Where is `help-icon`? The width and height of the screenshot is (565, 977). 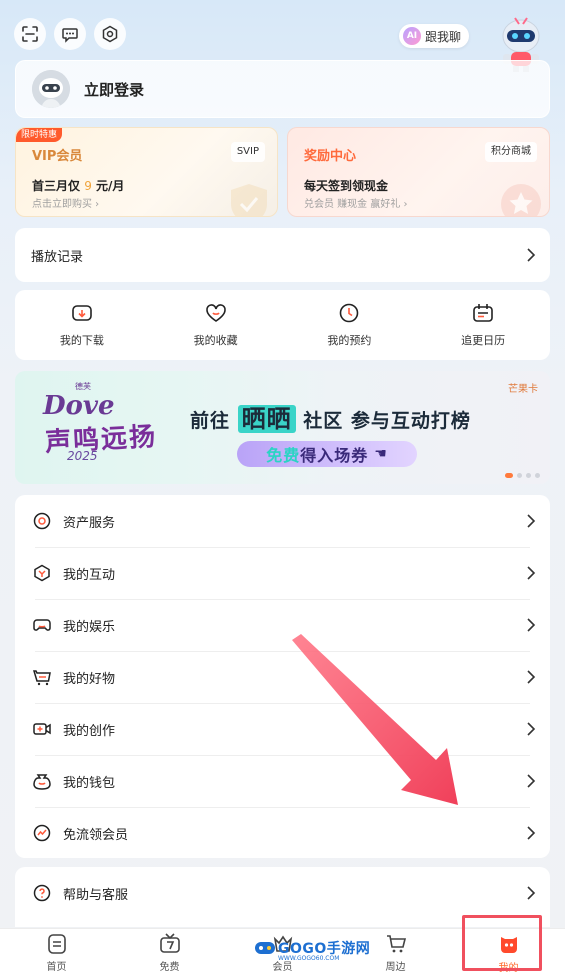 help-icon is located at coordinates (42, 893).